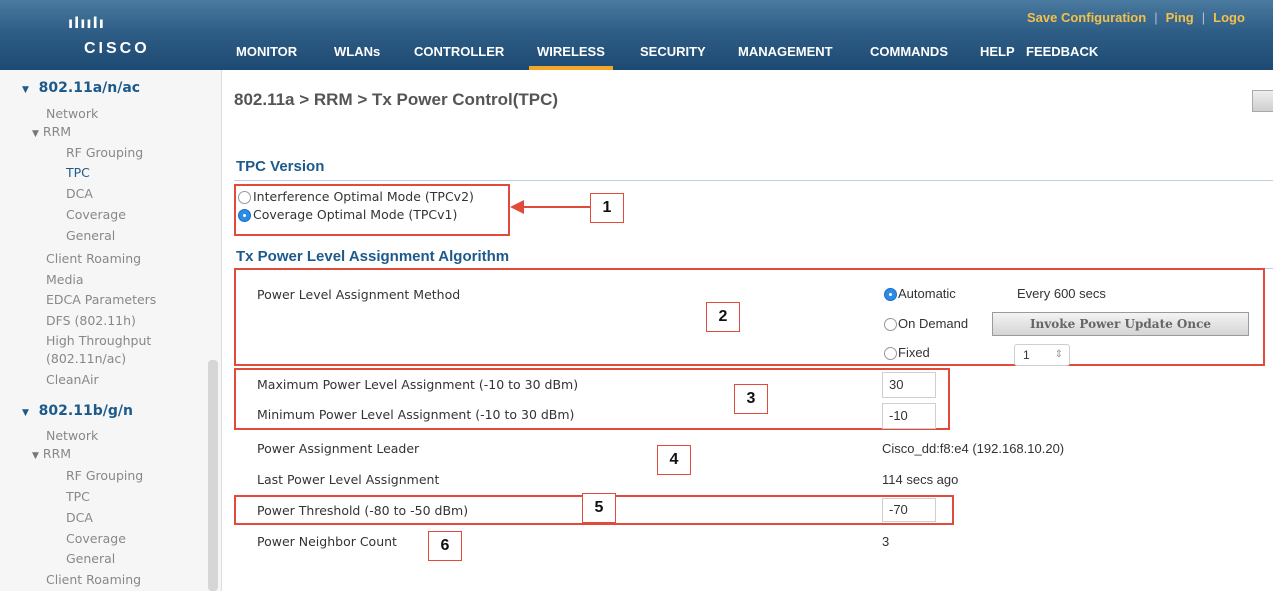 This screenshot has height=591, width=1273. Describe the element at coordinates (445, 546) in the screenshot. I see `callout-6: 6` at that location.